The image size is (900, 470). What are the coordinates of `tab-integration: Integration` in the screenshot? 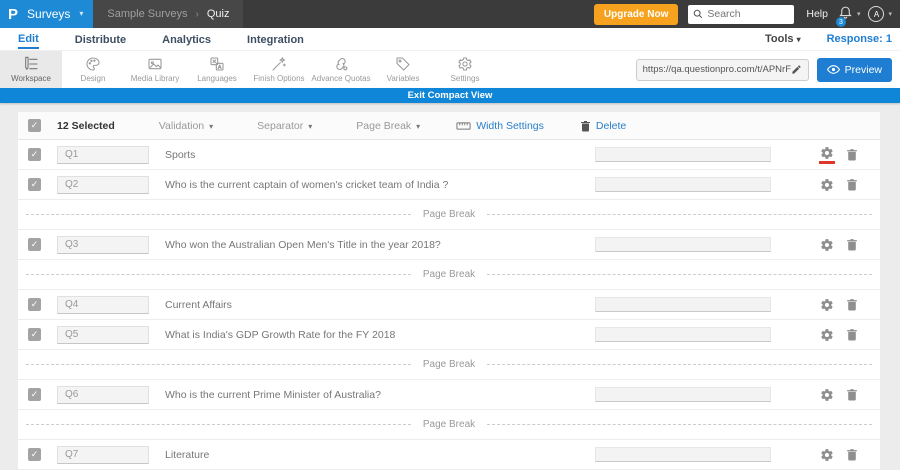 It's located at (275, 39).